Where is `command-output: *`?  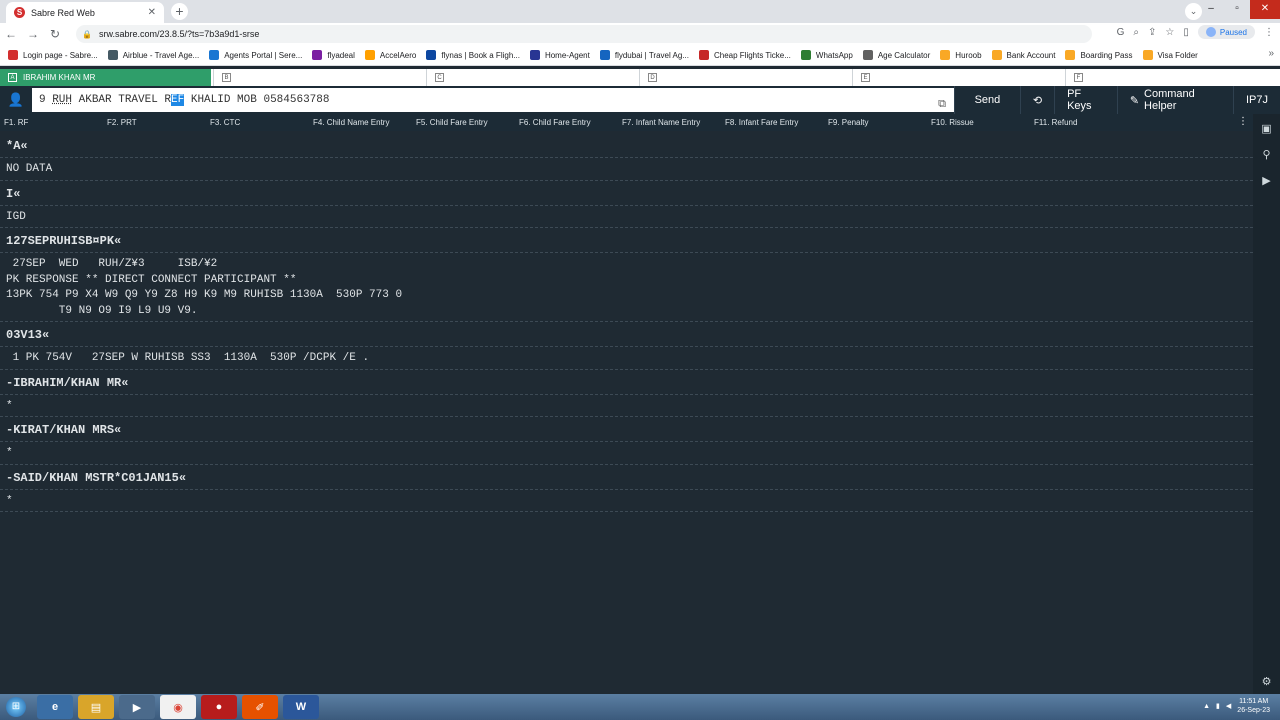 command-output: * is located at coordinates (626, 500).